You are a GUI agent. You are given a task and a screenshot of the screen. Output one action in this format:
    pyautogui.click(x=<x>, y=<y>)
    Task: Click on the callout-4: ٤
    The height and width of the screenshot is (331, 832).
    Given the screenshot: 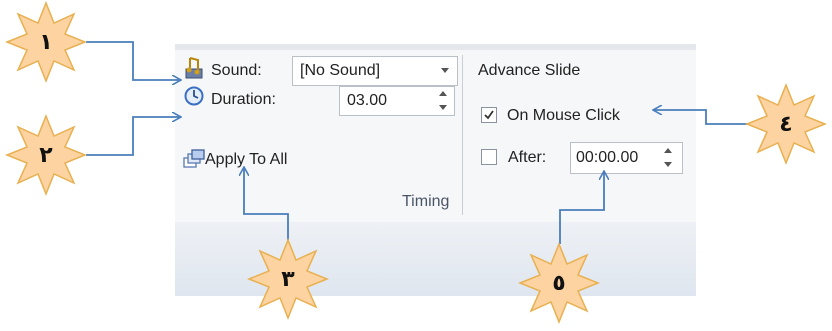 What is the action you would take?
    pyautogui.click(x=786, y=124)
    